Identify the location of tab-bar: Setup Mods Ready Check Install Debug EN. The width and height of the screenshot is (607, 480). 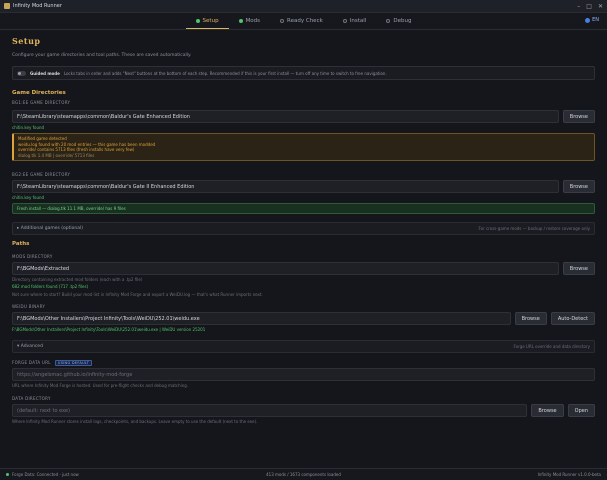
(303, 21).